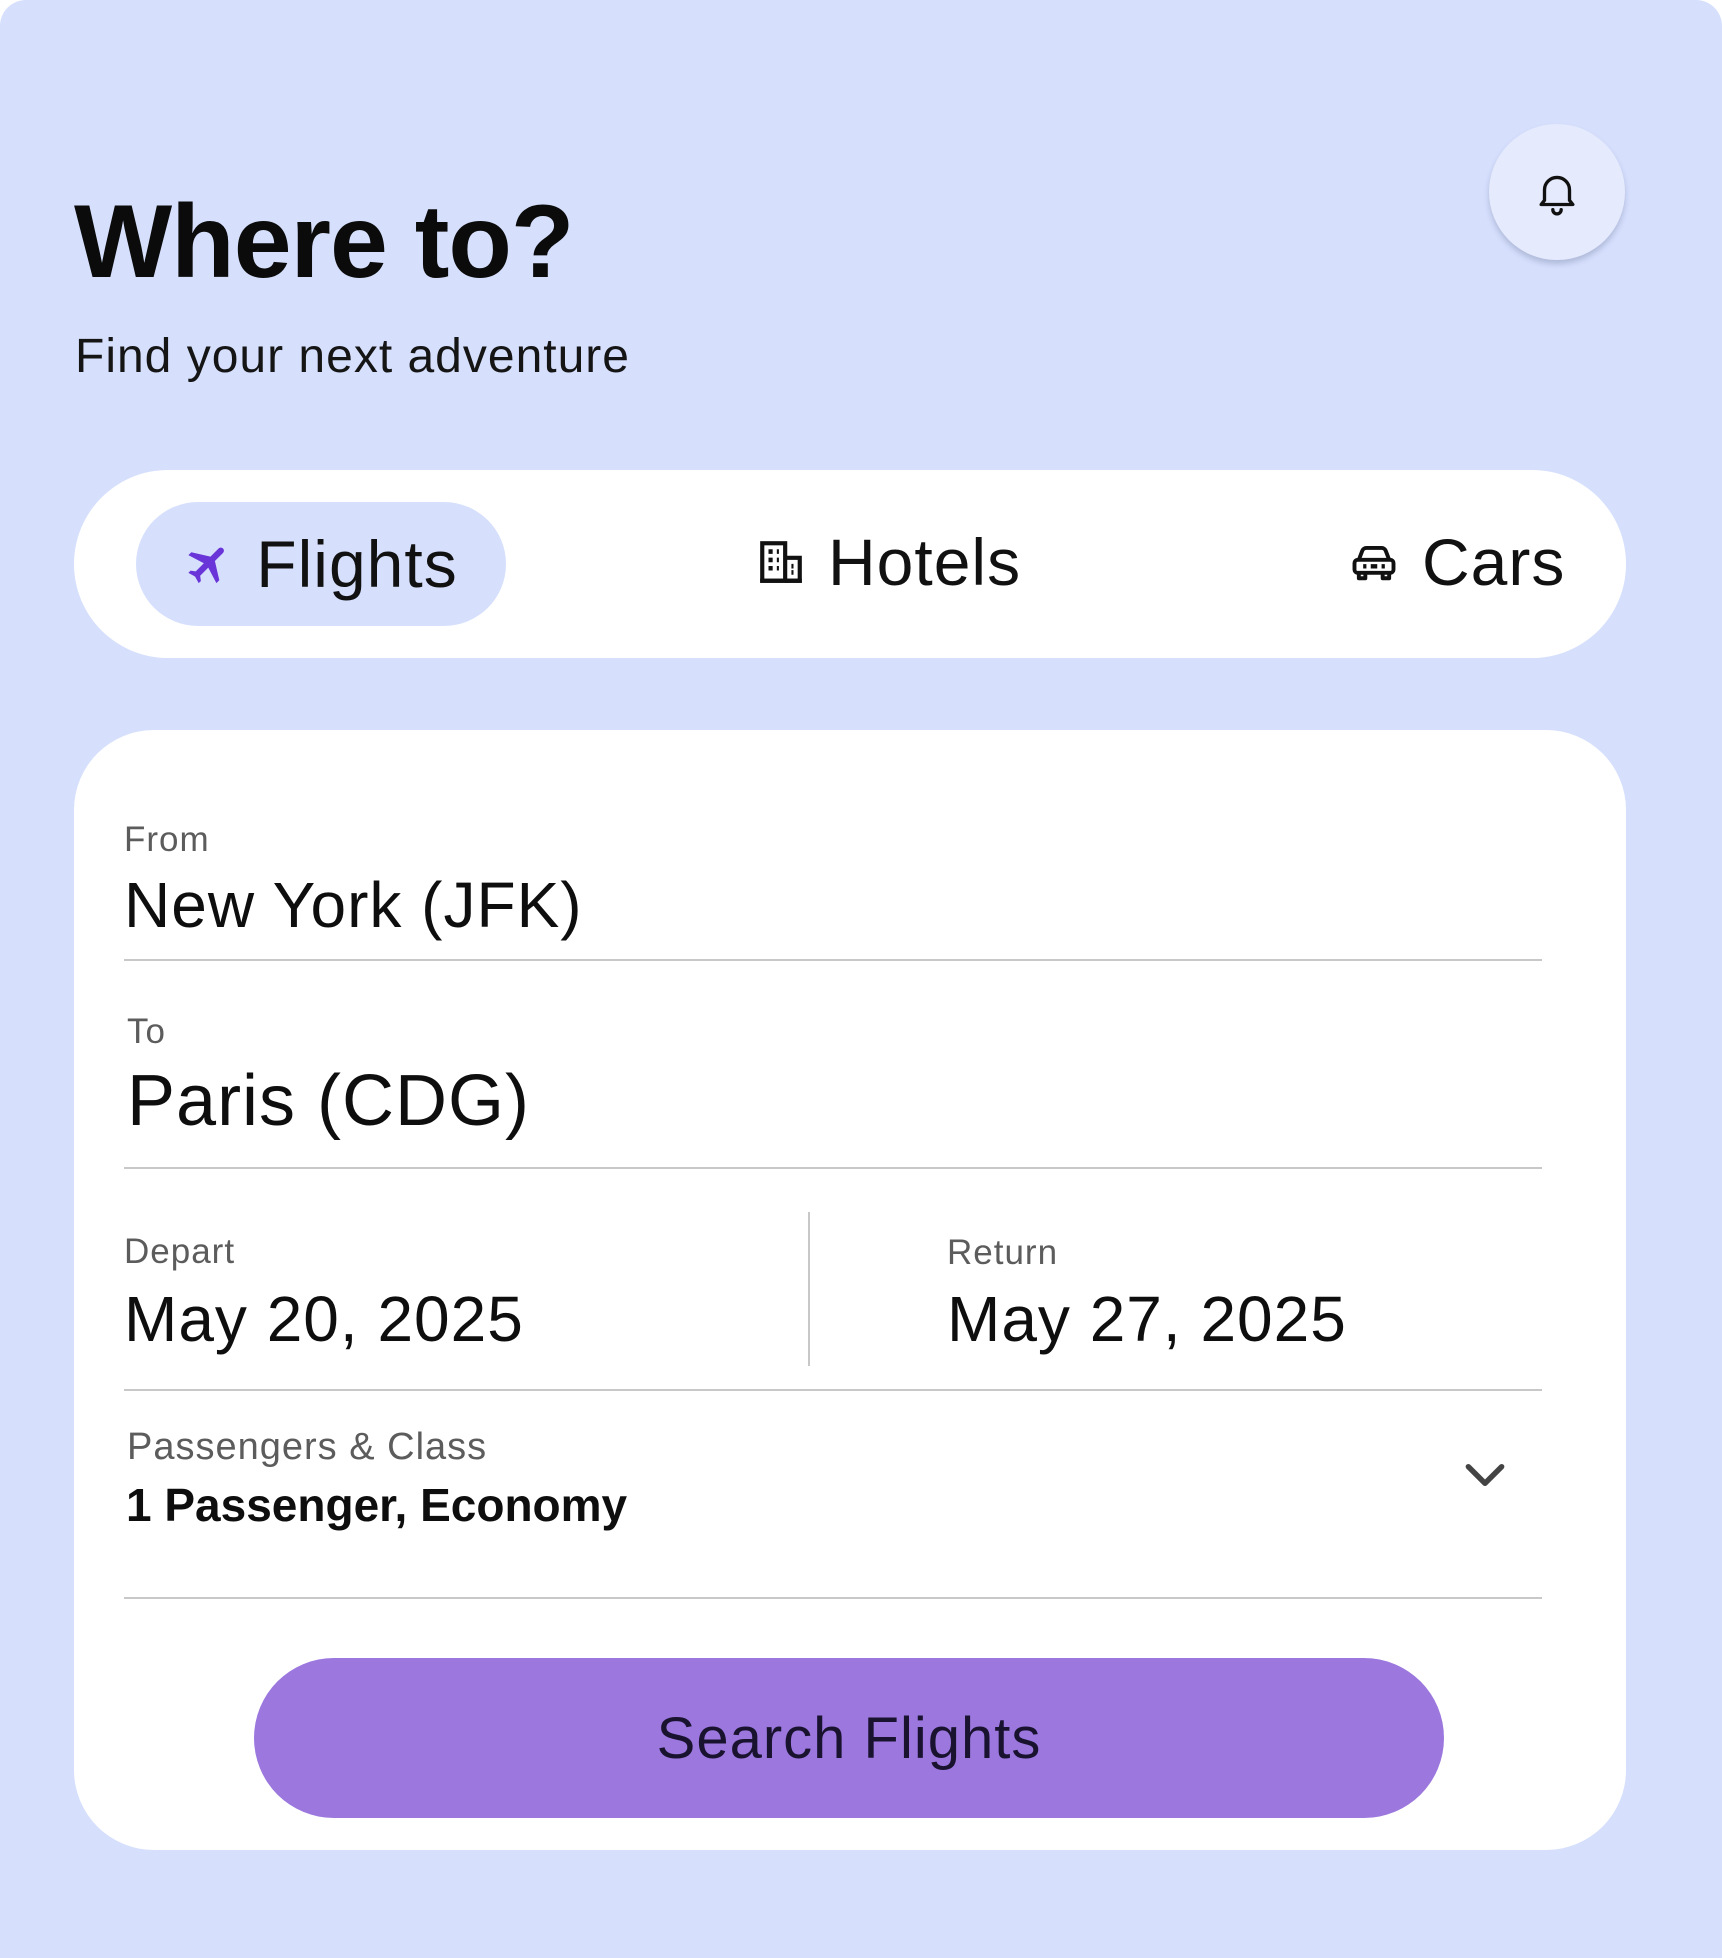 This screenshot has width=1722, height=1958. I want to click on building-icon, so click(781, 562).